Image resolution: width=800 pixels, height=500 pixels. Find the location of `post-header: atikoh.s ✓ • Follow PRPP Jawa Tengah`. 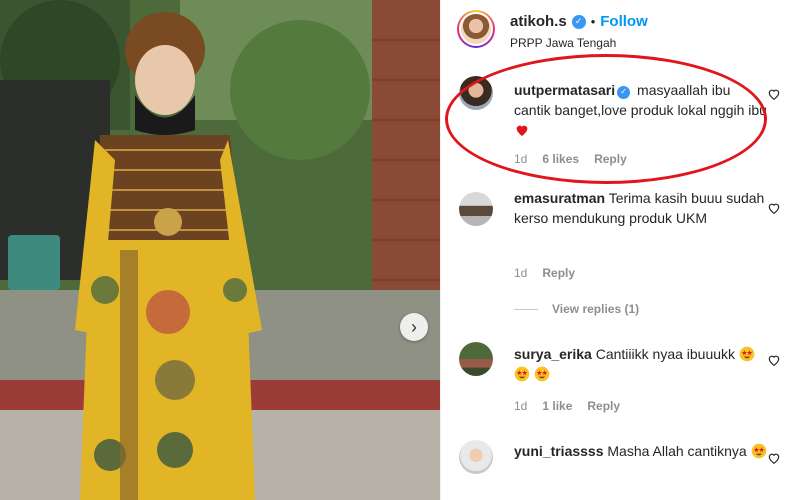

post-header: atikoh.s ✓ • Follow PRPP Jawa Tengah is located at coordinates (620, 29).